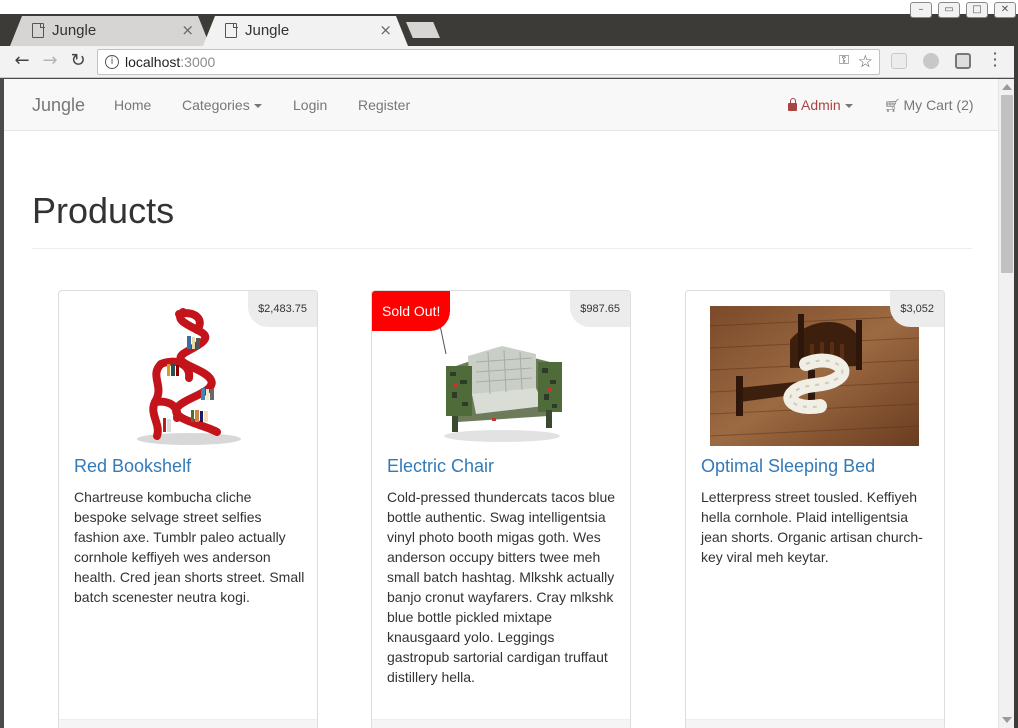 This screenshot has width=1018, height=728. What do you see at coordinates (411, 311) in the screenshot?
I see `sold-out-badge: Sold Out!` at bounding box center [411, 311].